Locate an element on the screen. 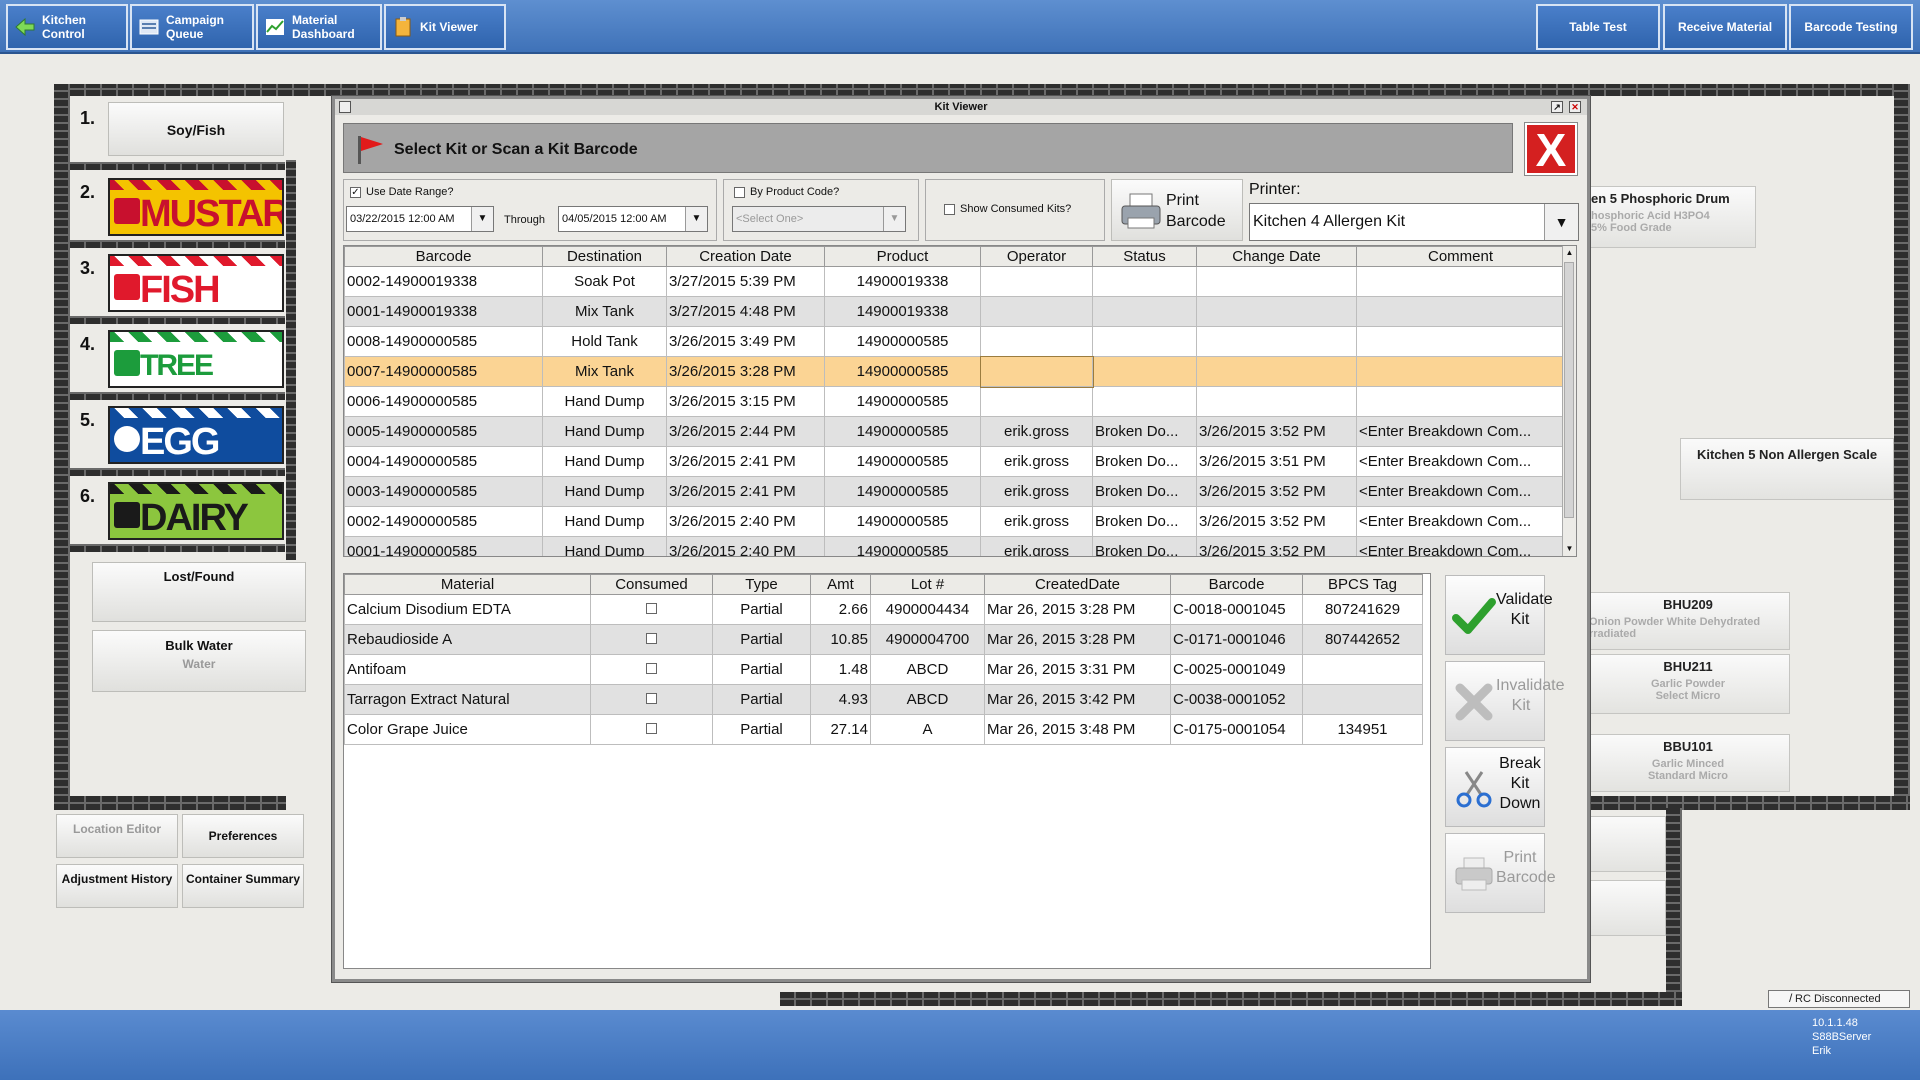 Image resolution: width=1920 pixels, height=1080 pixels. material-dashboard-button: Material Dashboard is located at coordinates (319, 27).